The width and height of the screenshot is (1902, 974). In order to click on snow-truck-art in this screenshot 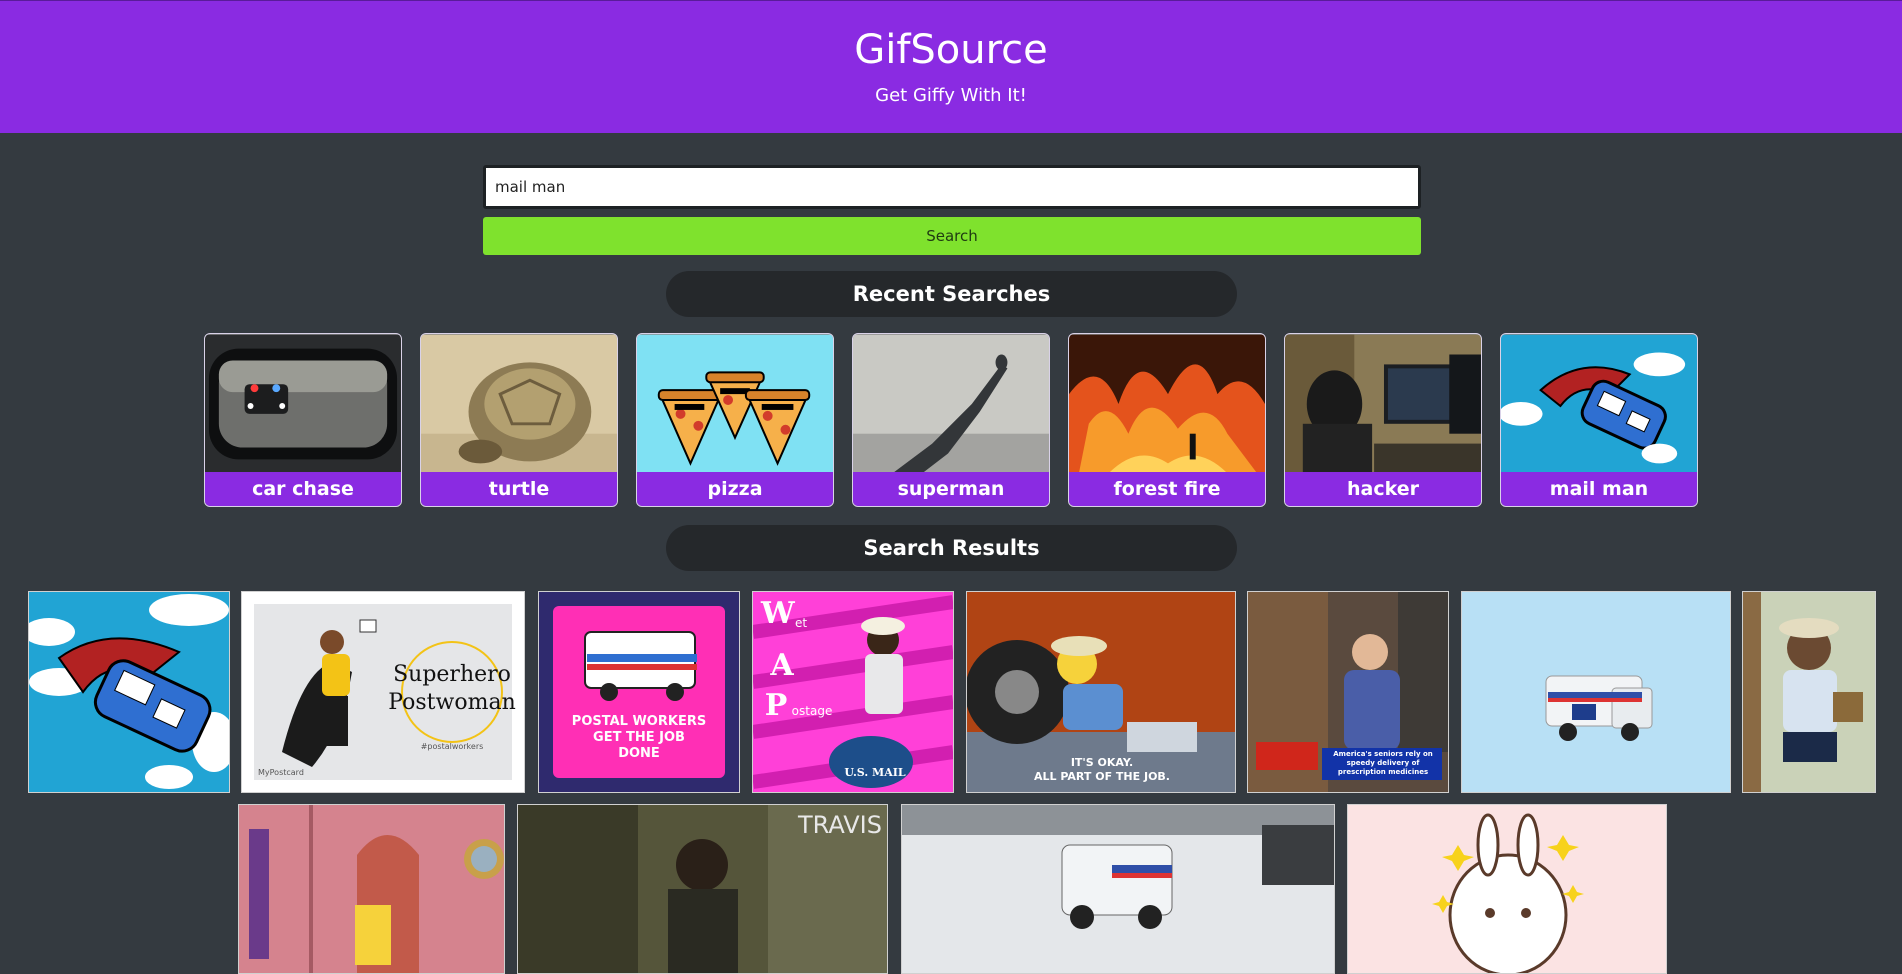, I will do `click(1118, 889)`.